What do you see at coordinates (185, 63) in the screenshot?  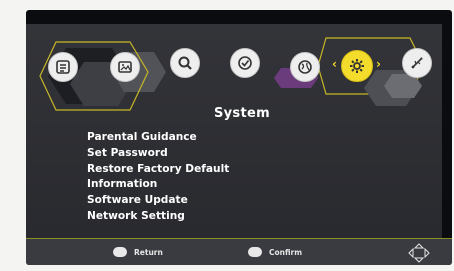 I see `search-icon` at bounding box center [185, 63].